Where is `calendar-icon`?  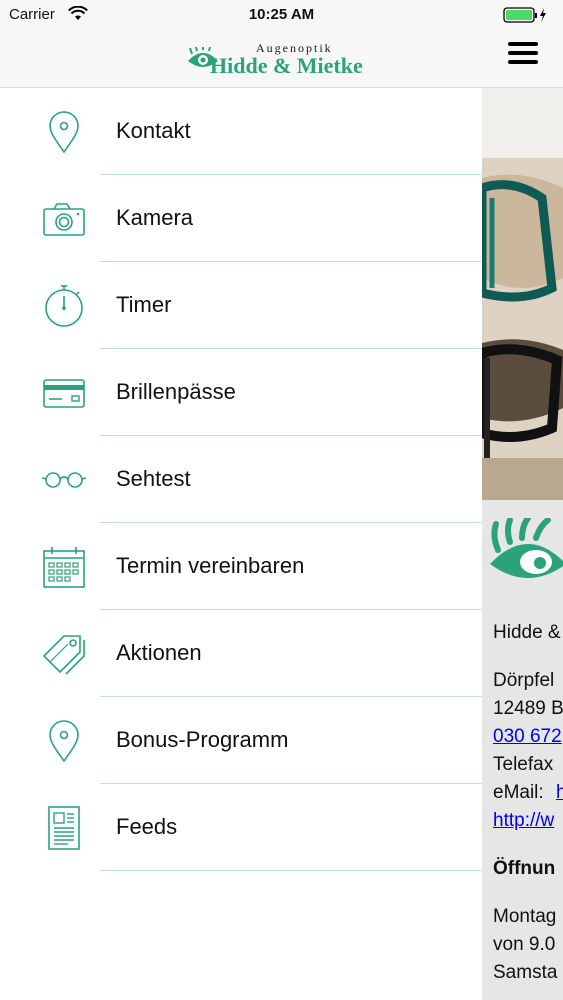 calendar-icon is located at coordinates (64, 567).